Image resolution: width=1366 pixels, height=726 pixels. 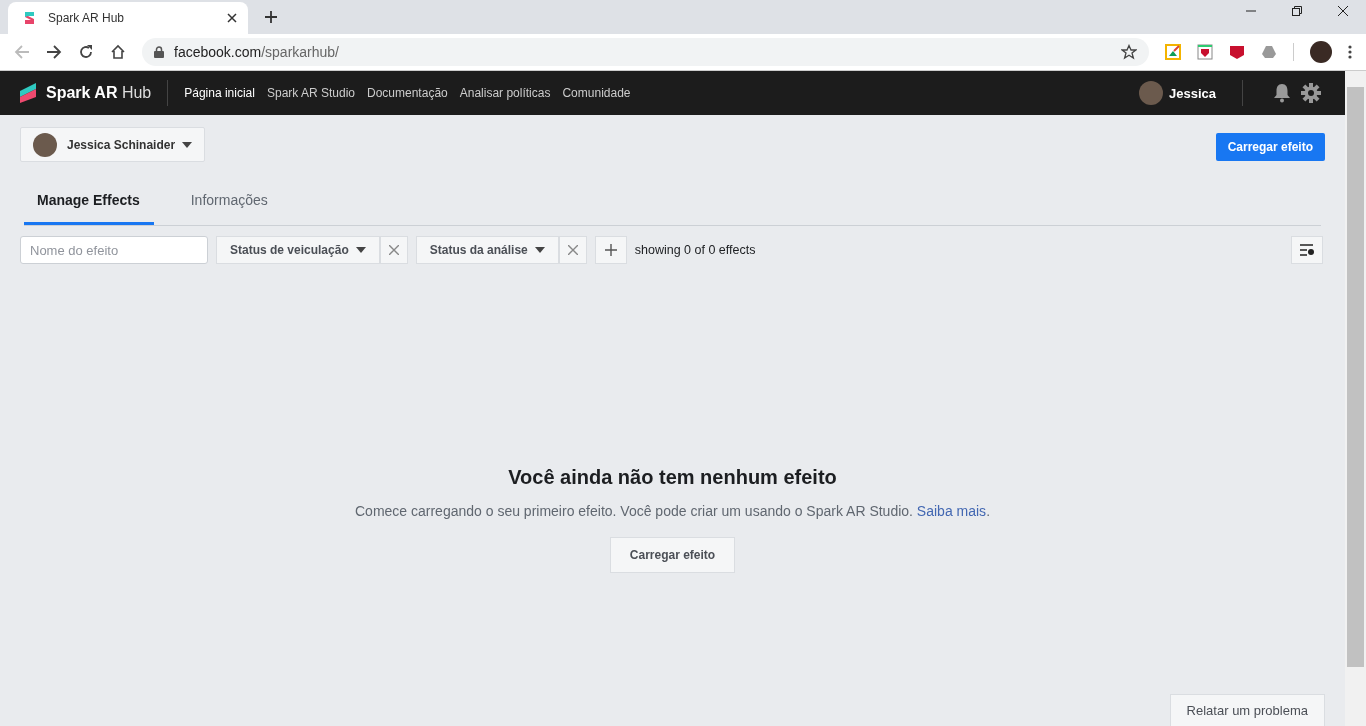 What do you see at coordinates (113, 144) in the screenshot?
I see `account-dropdown: Jessica Schinaider` at bounding box center [113, 144].